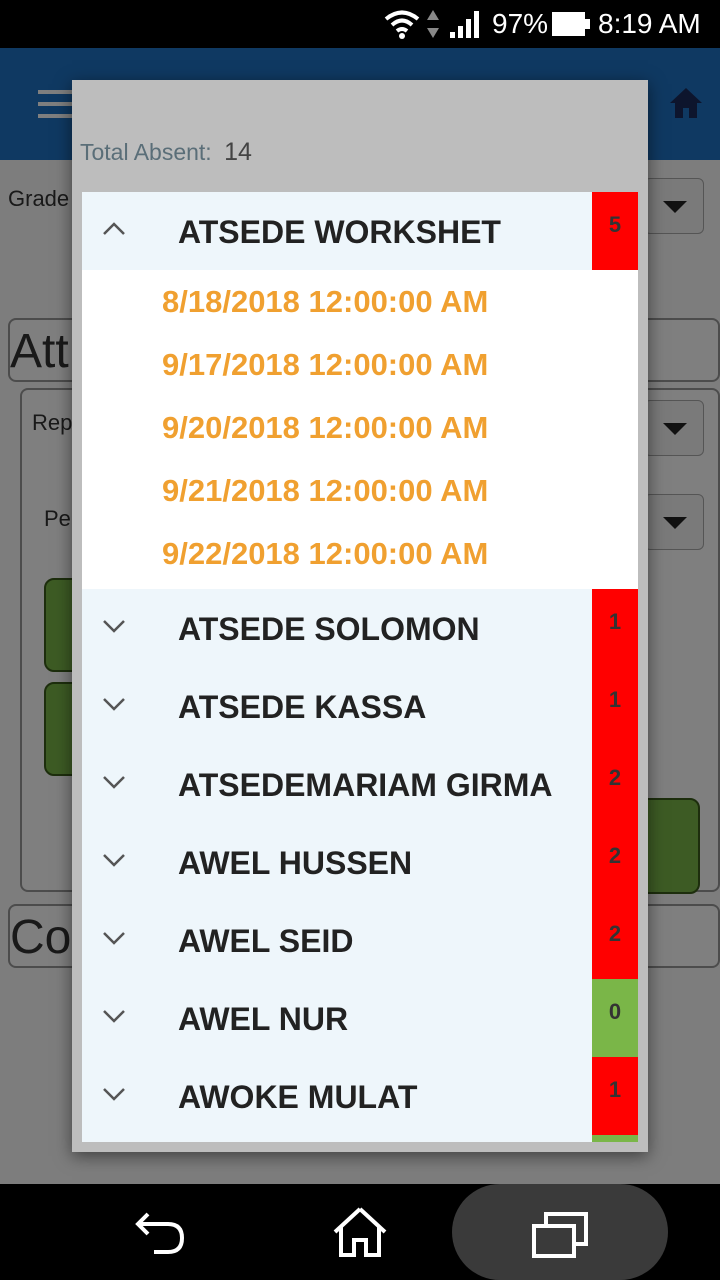 This screenshot has height=1280, width=720. What do you see at coordinates (571, 24) in the screenshot?
I see `battery-icon` at bounding box center [571, 24].